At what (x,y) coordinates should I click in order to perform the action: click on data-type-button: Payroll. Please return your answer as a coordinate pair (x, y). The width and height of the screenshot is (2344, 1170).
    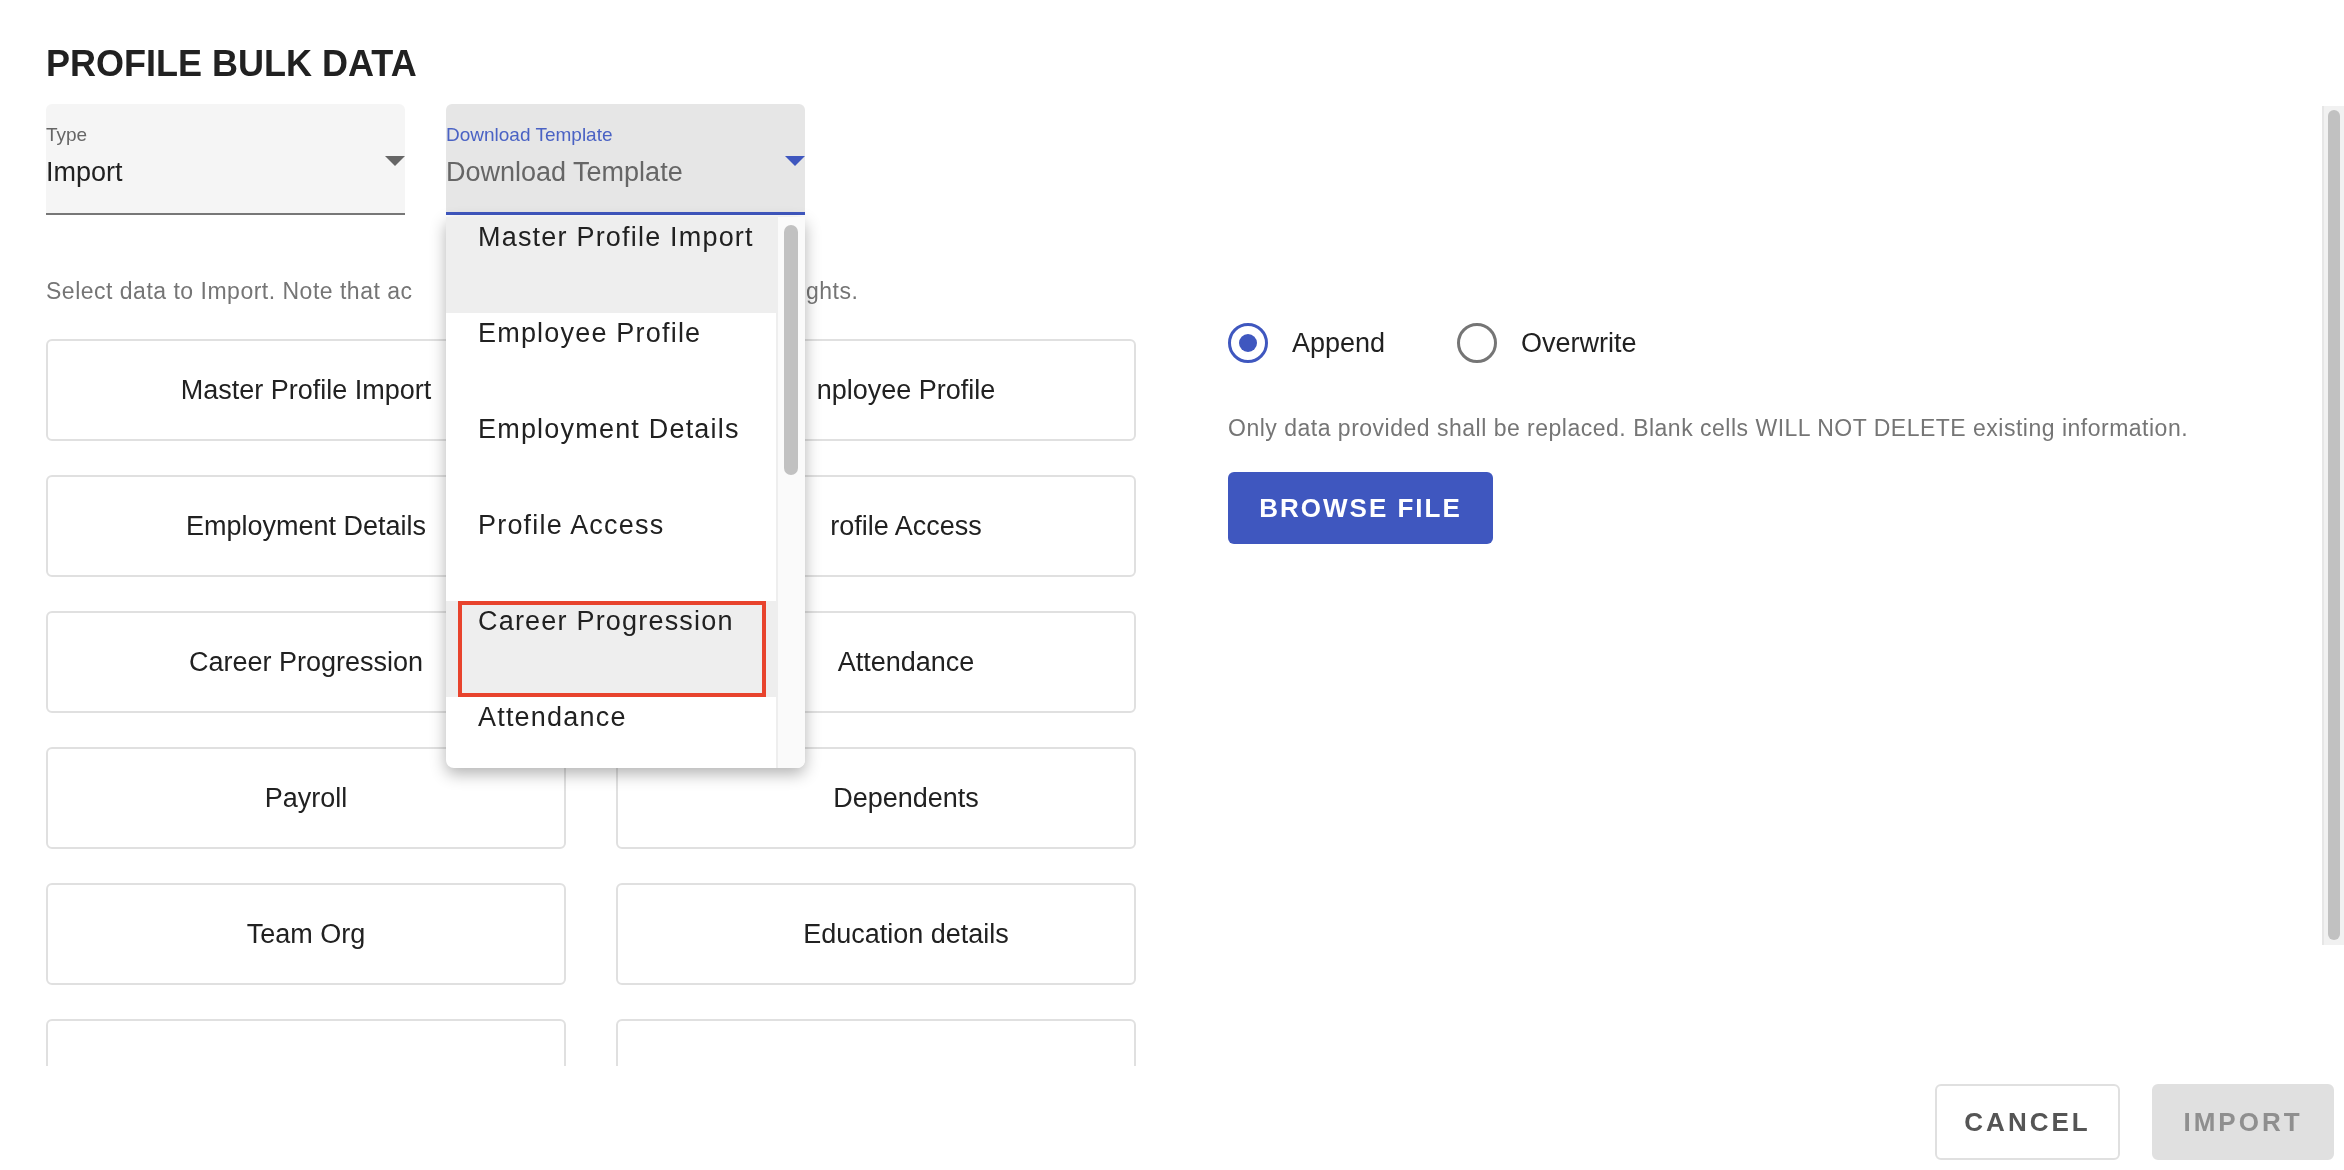
    Looking at the image, I should click on (306, 798).